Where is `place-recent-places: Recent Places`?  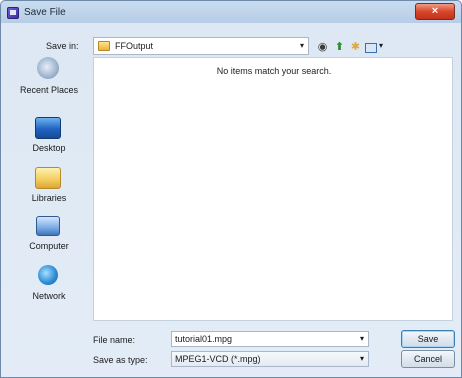
place-recent-places: Recent Places is located at coordinates (49, 80).